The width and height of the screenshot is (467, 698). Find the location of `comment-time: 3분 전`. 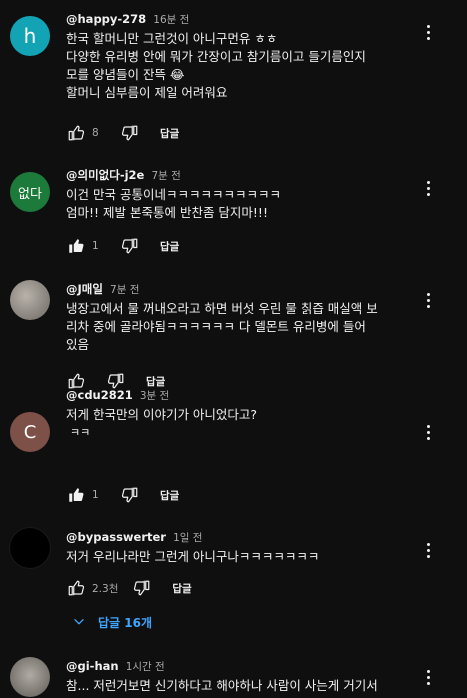

comment-time: 3분 전 is located at coordinates (154, 396).